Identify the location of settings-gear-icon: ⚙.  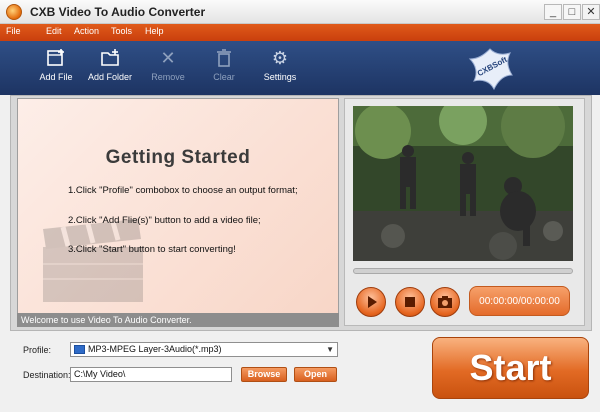
(280, 58).